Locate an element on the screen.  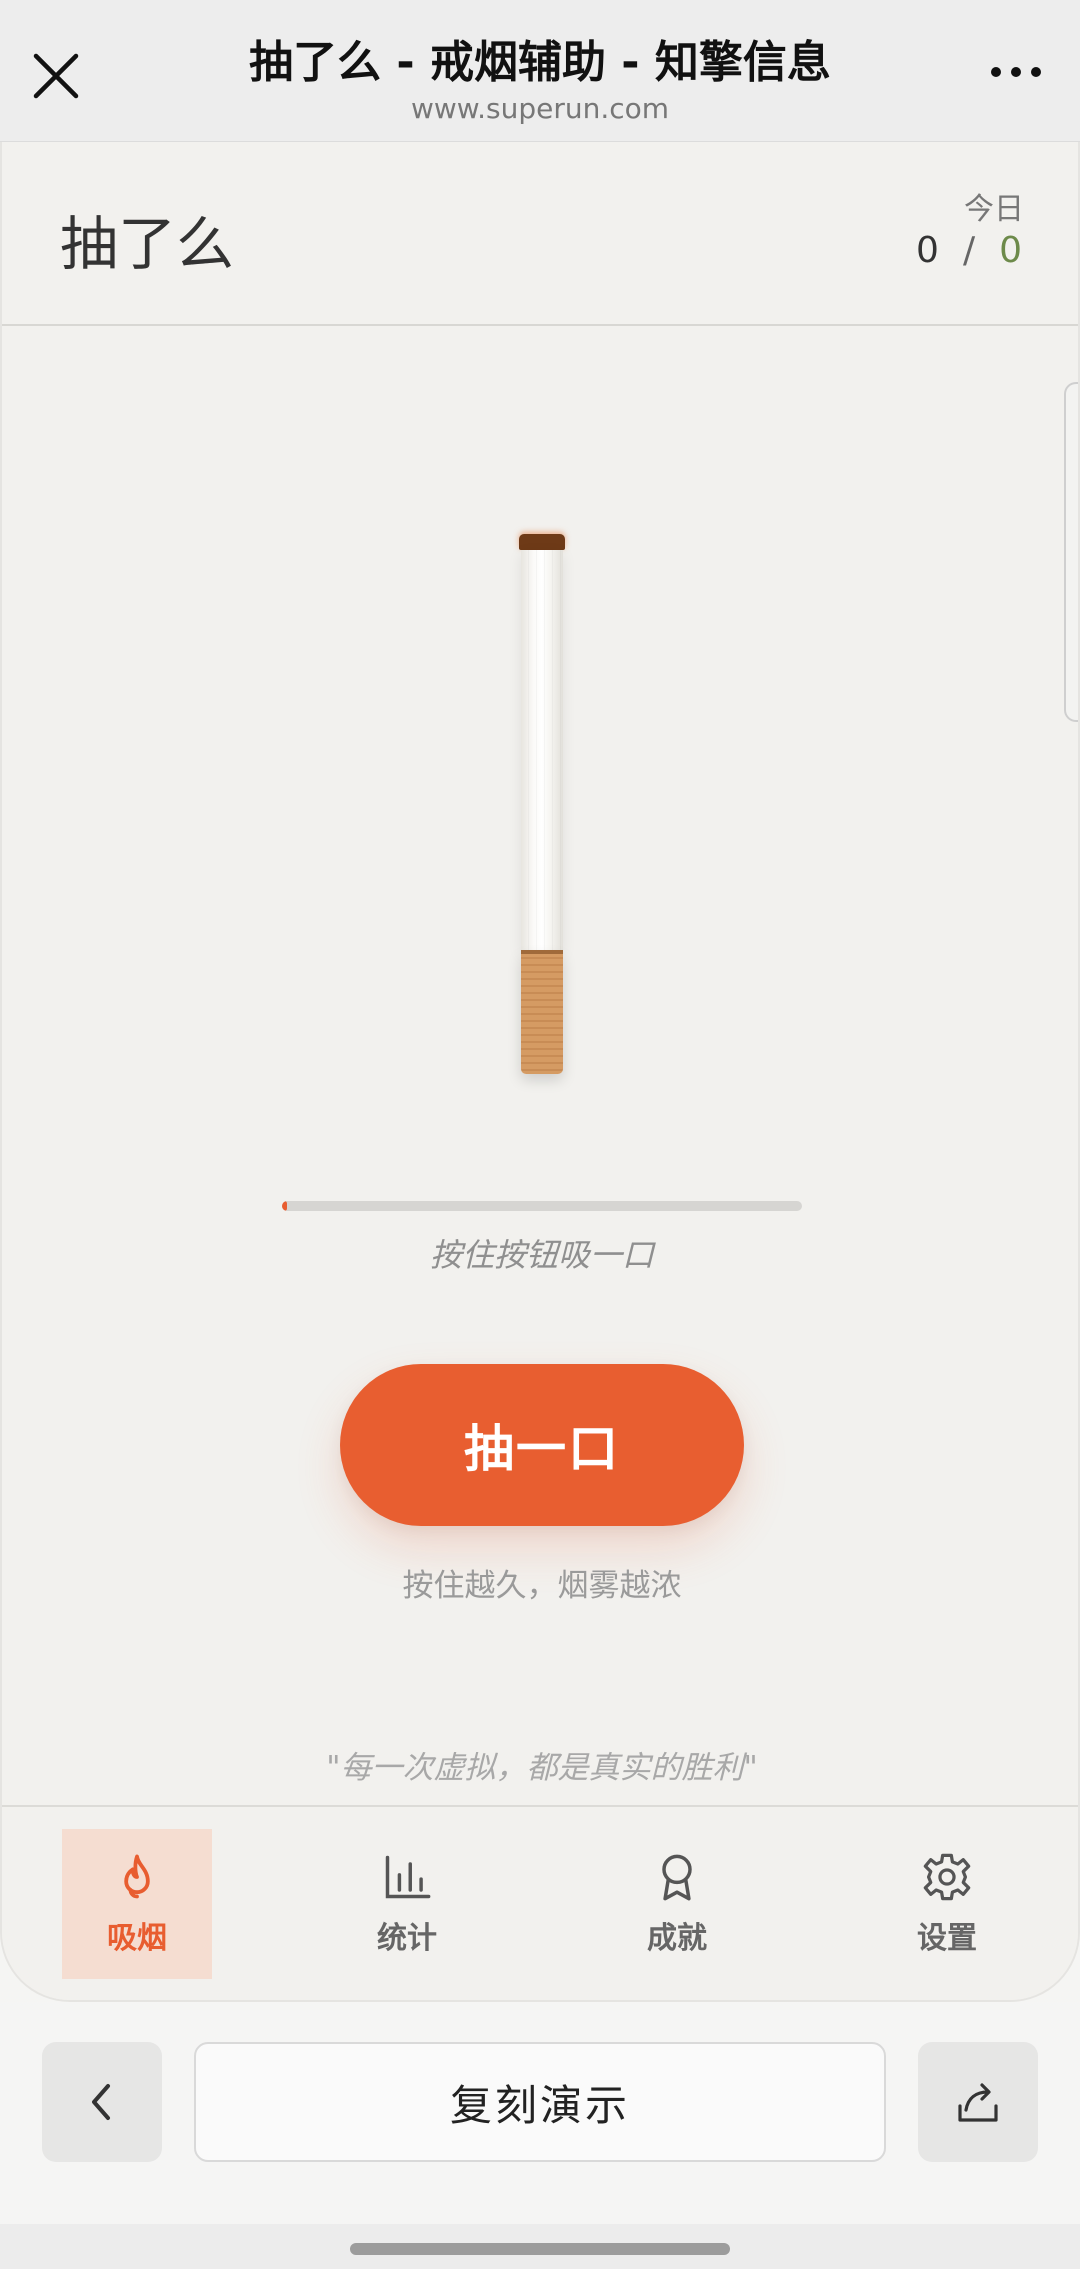
award-icon is located at coordinates (677, 1877).